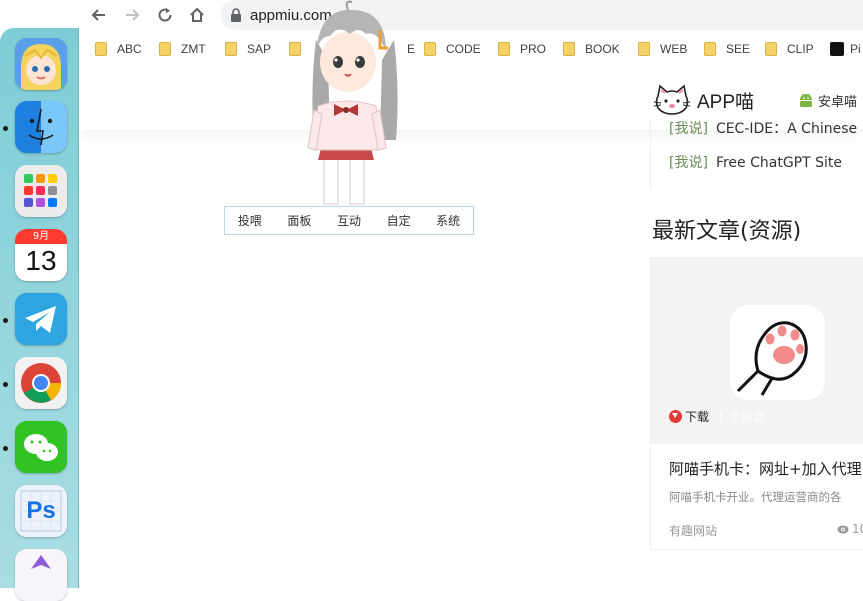 Image resolution: width=863 pixels, height=601 pixels. What do you see at coordinates (726, 102) in the screenshot?
I see `brand-name: APP喵` at bounding box center [726, 102].